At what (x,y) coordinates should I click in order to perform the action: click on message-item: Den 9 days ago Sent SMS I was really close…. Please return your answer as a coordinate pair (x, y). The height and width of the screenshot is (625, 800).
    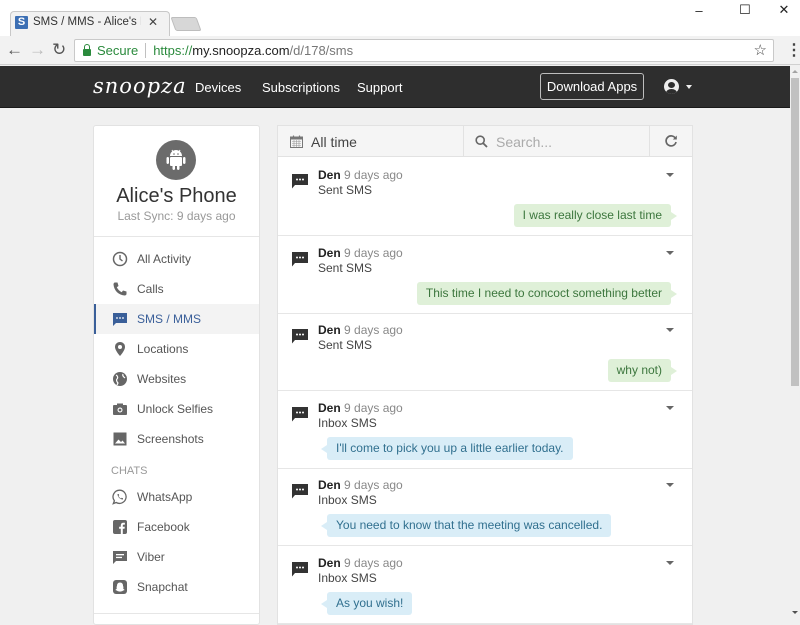
    Looking at the image, I should click on (485, 197).